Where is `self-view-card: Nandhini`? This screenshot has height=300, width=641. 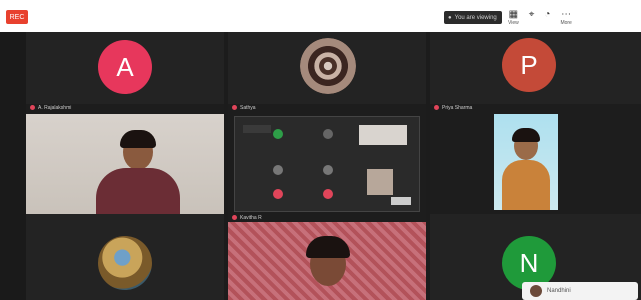 self-view-card: Nandhini is located at coordinates (580, 291).